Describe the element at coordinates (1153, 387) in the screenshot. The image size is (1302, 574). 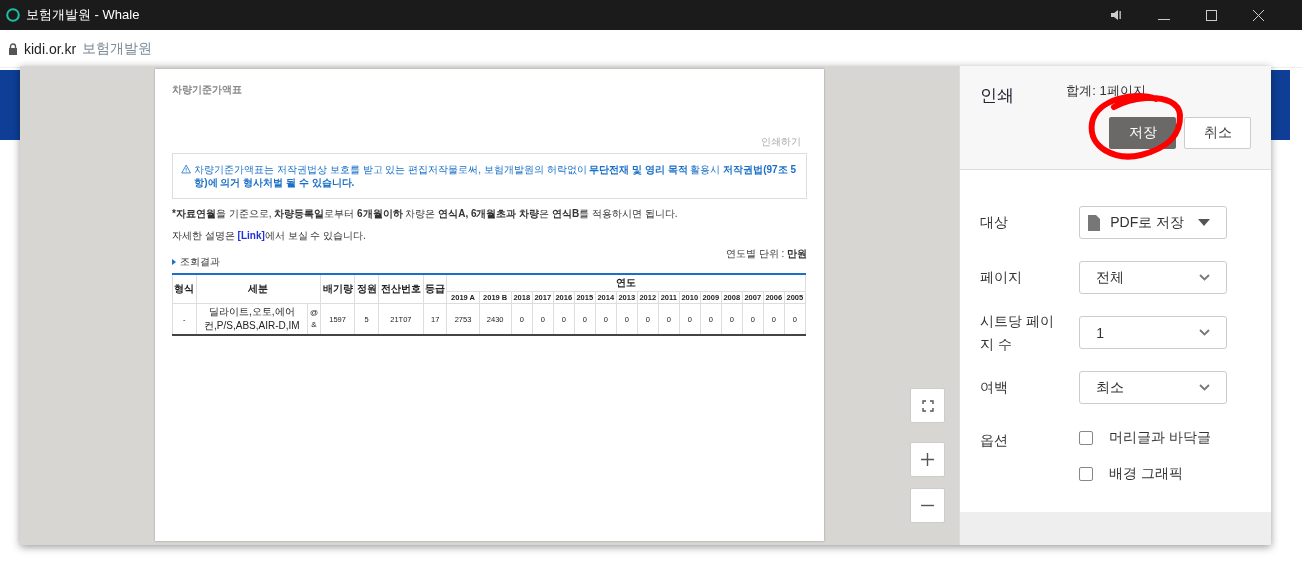
I see `dropdown: 최소` at that location.